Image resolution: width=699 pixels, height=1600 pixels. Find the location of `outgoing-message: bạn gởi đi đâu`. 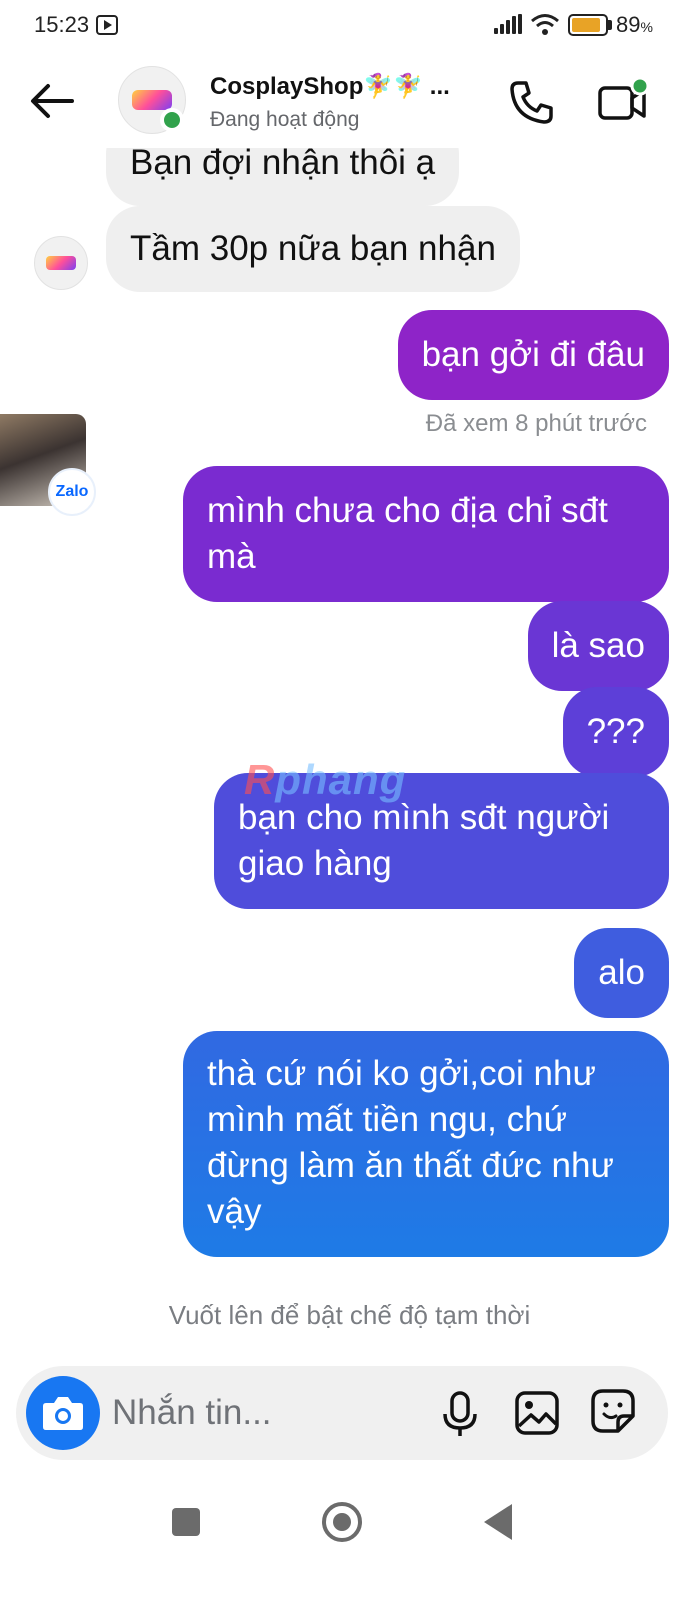

outgoing-message: bạn gởi đi đâu is located at coordinates (533, 355).